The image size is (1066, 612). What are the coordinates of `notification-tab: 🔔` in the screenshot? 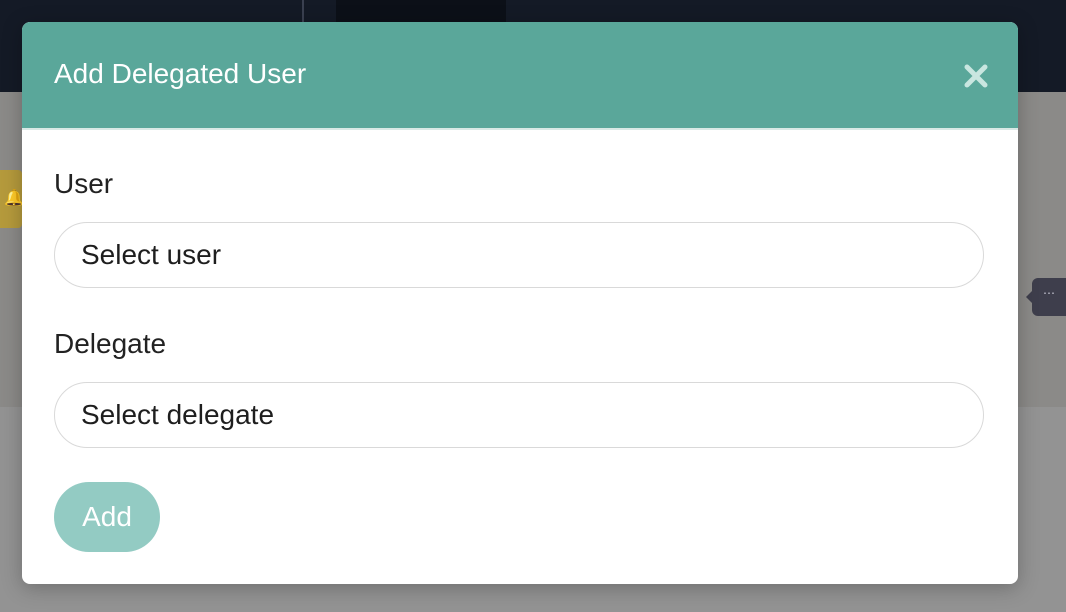 It's located at (12, 199).